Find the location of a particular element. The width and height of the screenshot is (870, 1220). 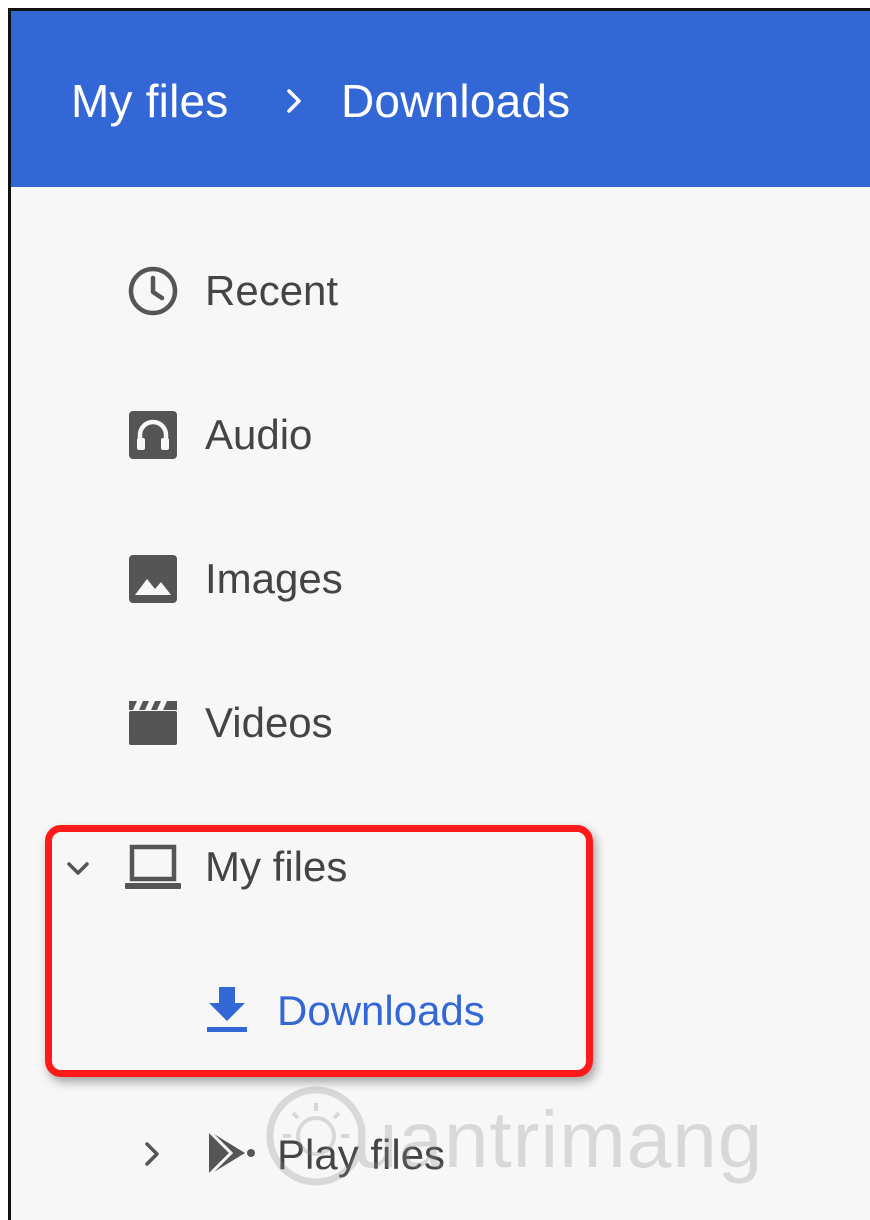

breadcrumb-my-files: My files is located at coordinates (150, 101).